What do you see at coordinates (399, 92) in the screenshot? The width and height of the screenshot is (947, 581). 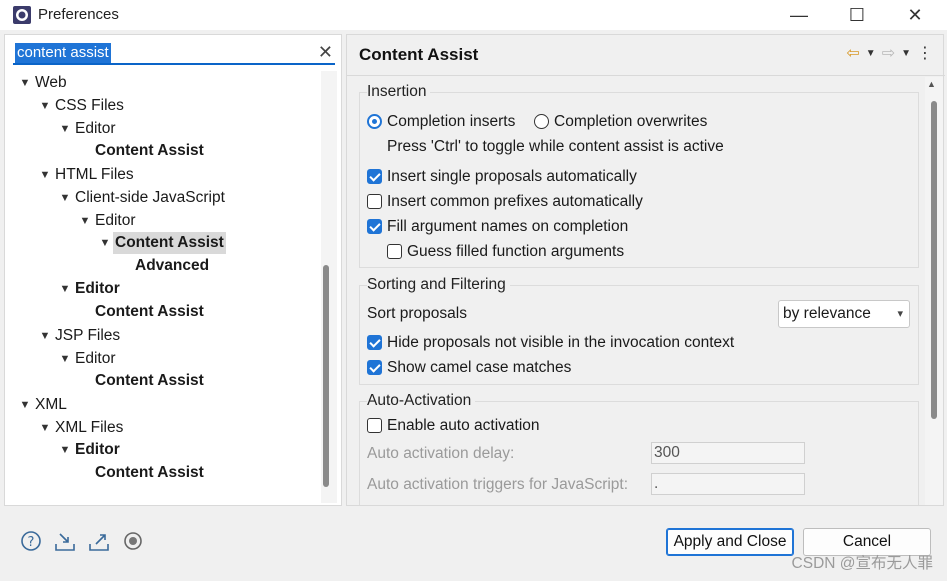 I see `insertion-group-title: Insertion` at bounding box center [399, 92].